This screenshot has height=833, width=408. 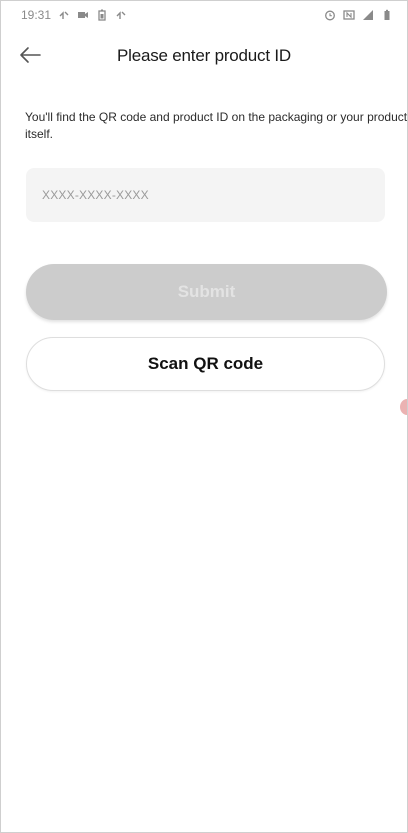 I want to click on status-bar-left: 19:31, so click(x=74, y=15).